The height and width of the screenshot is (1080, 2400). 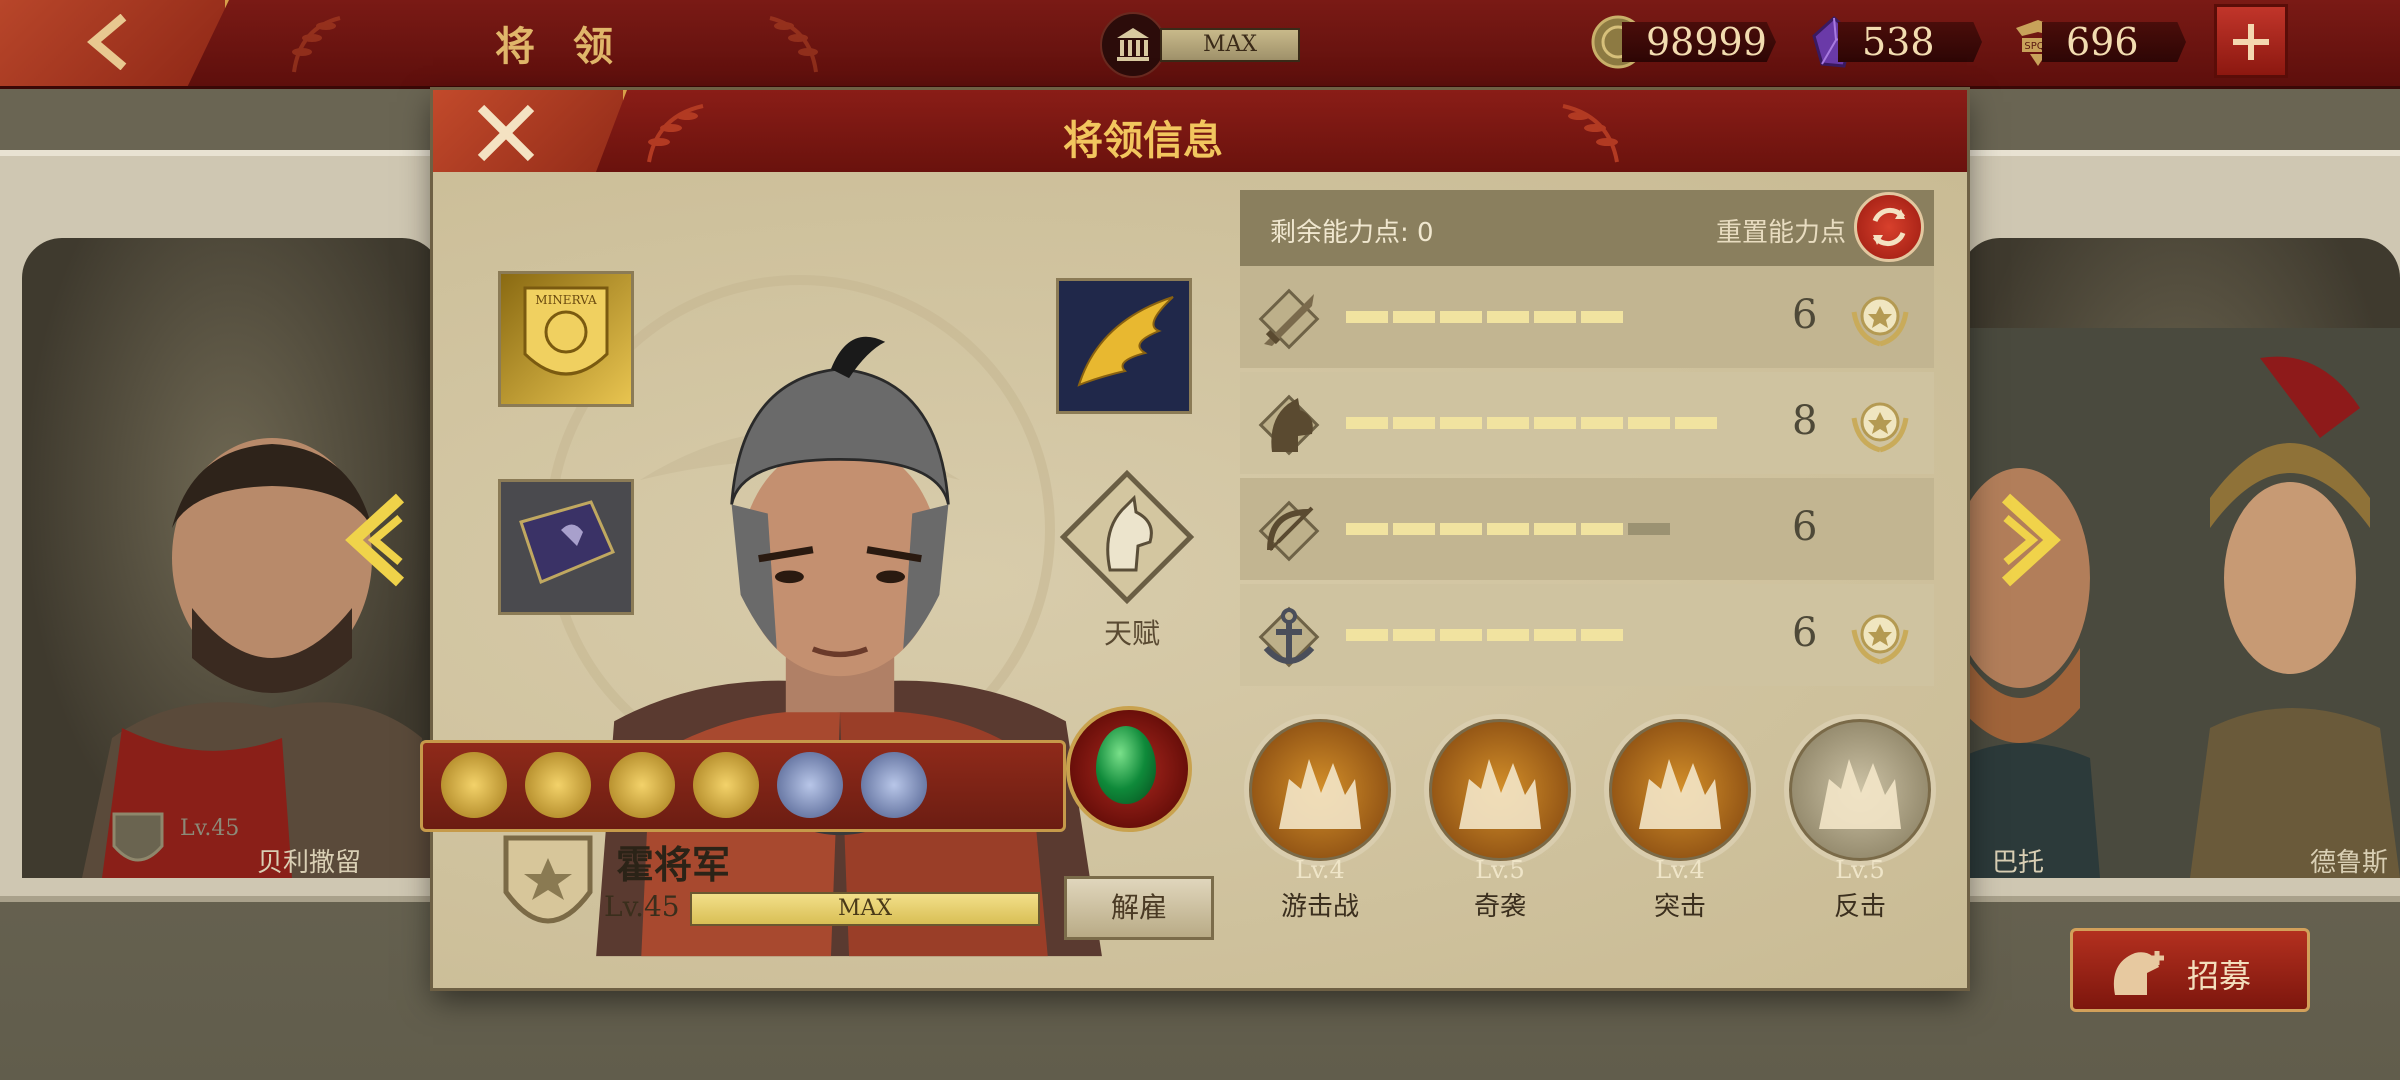 What do you see at coordinates (2031, 540) in the screenshot?
I see `next-general-arrow-icon` at bounding box center [2031, 540].